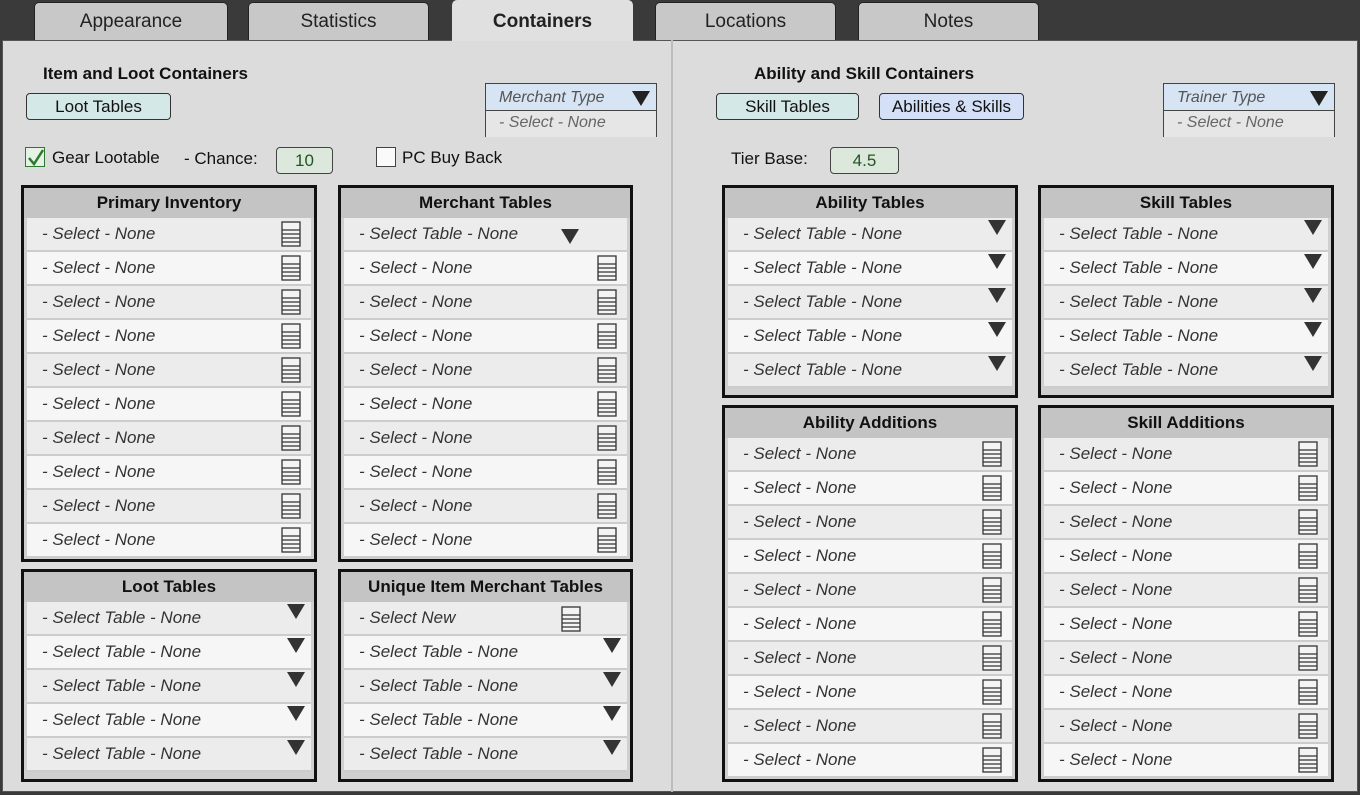 The image size is (1360, 795). What do you see at coordinates (386, 157) in the screenshot?
I see `pc-buy-back-checkbox` at bounding box center [386, 157].